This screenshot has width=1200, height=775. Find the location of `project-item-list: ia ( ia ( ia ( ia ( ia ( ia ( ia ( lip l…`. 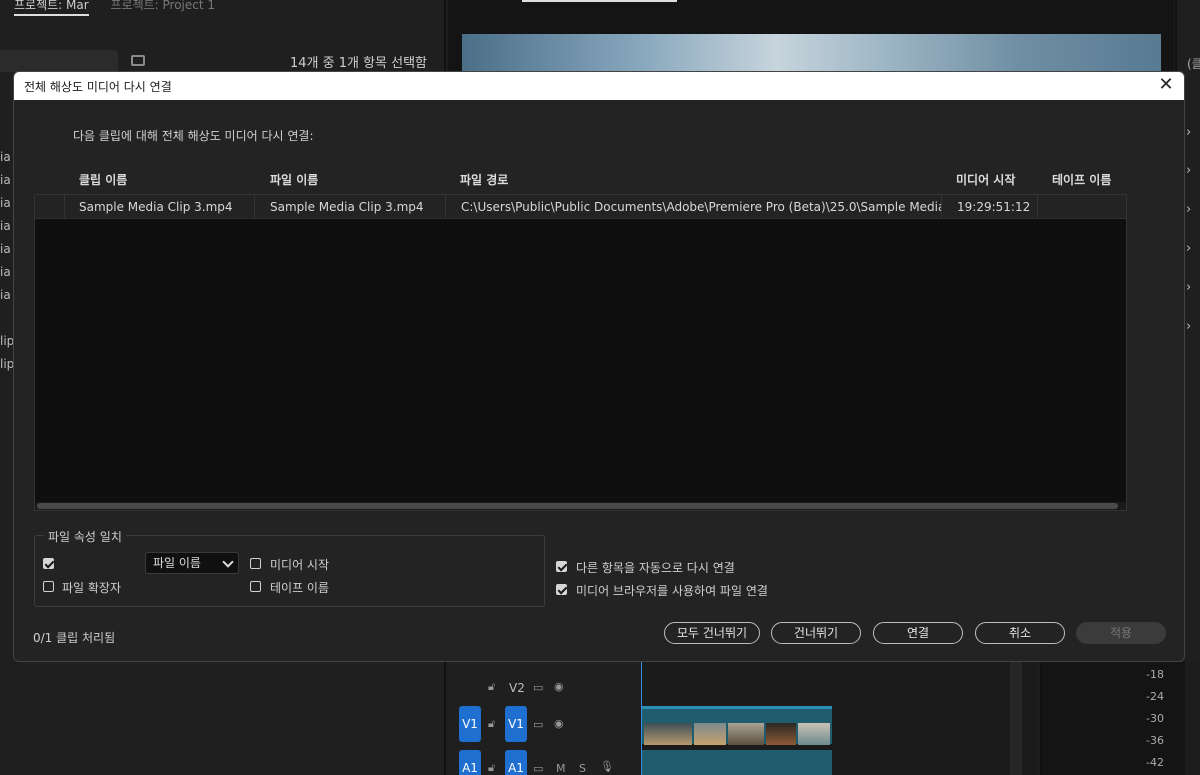

project-item-list: ia ( ia ( ia ( ia ( ia ( ia ( ia ( lip l… is located at coordinates (7, 265).